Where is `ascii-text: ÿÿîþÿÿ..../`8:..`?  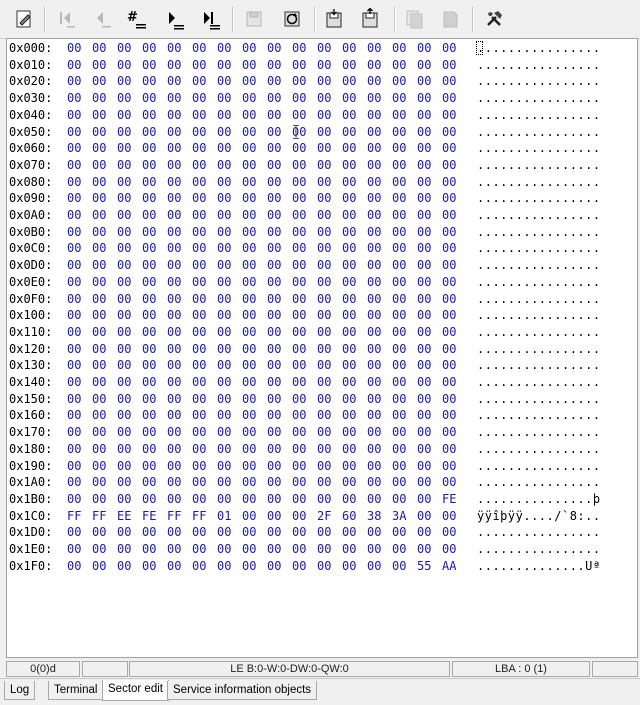 ascii-text: ÿÿîþÿÿ..../`8:.. is located at coordinates (539, 516).